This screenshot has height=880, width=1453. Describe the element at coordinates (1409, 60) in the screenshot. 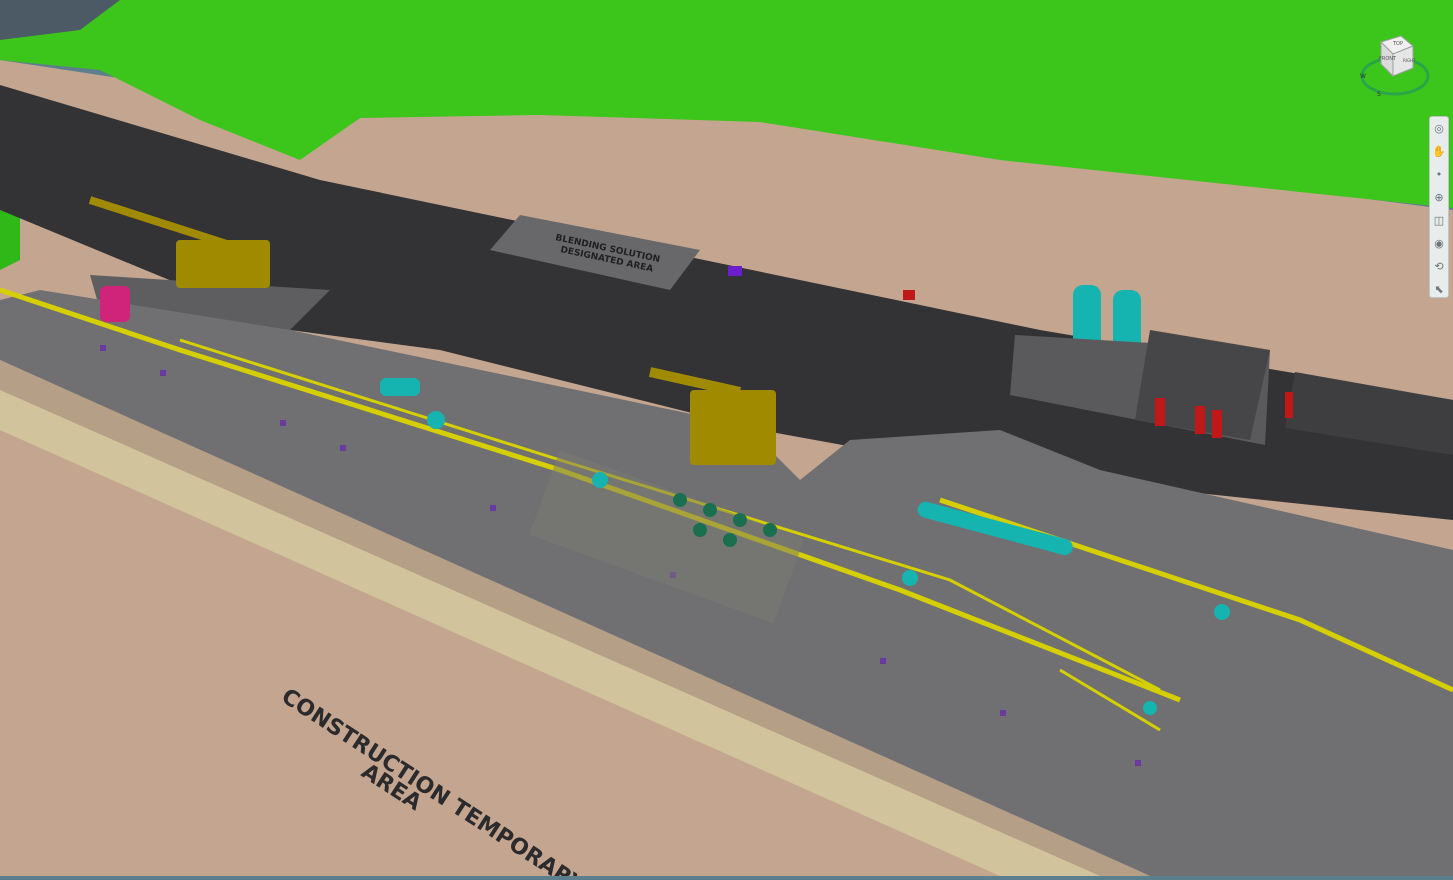

I see `viewcube-right-label: RIGHT` at that location.